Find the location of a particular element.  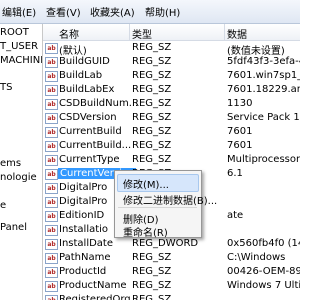

rename-menu-item: 重命名(R) is located at coordinates (145, 231).